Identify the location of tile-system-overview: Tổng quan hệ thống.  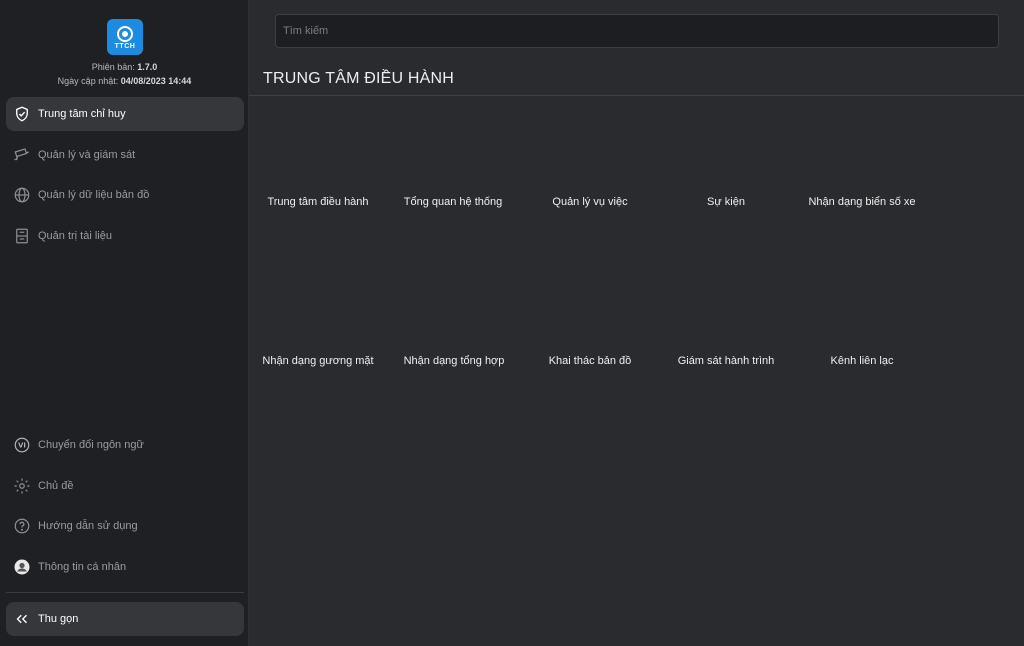
(453, 202).